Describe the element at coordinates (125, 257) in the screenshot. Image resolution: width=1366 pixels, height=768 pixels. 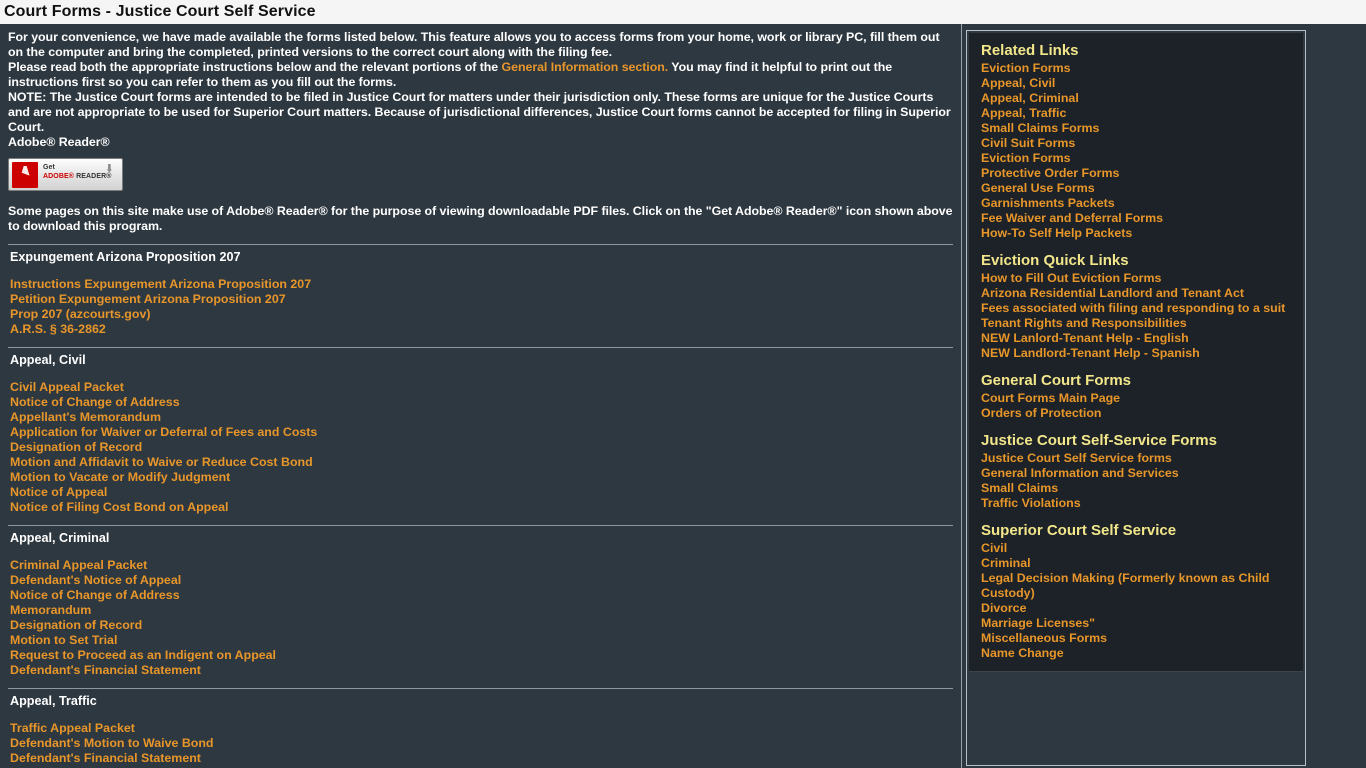
I see `section-heading: Expungement Arizona Proposition 207` at that location.